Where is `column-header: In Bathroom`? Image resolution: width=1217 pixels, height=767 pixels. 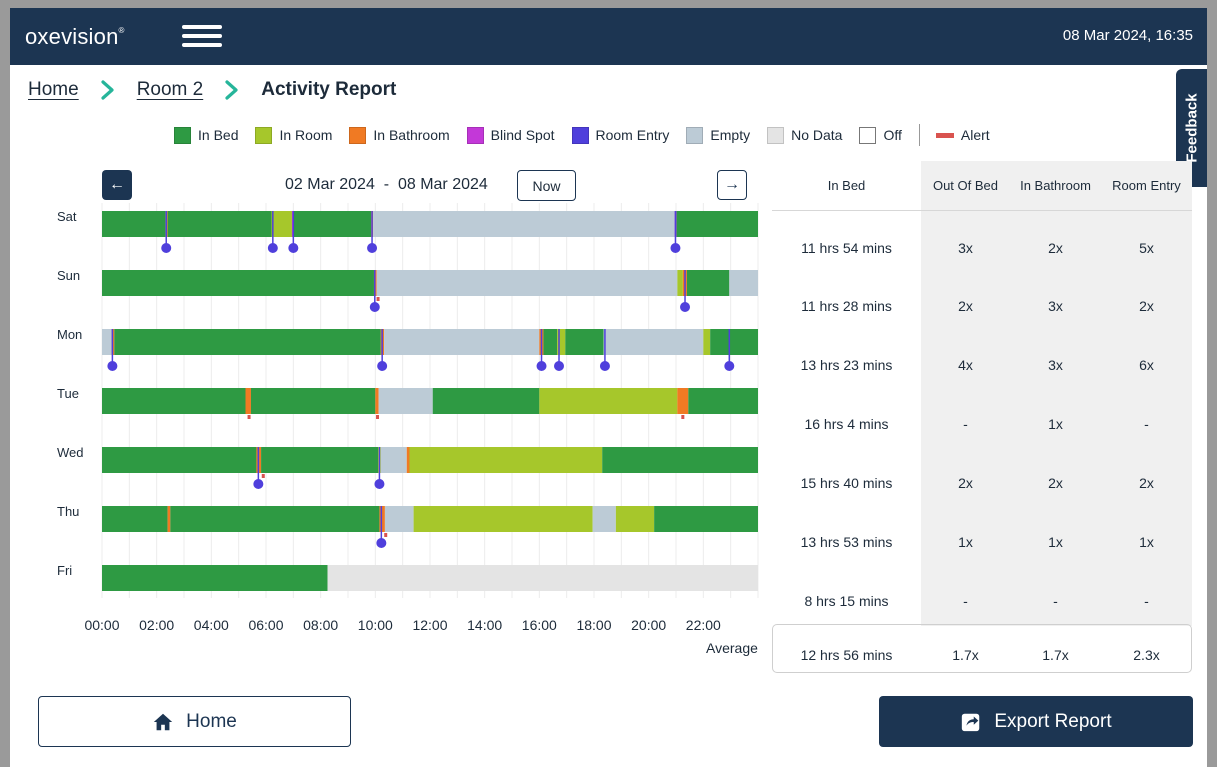 column-header: In Bathroom is located at coordinates (1055, 185).